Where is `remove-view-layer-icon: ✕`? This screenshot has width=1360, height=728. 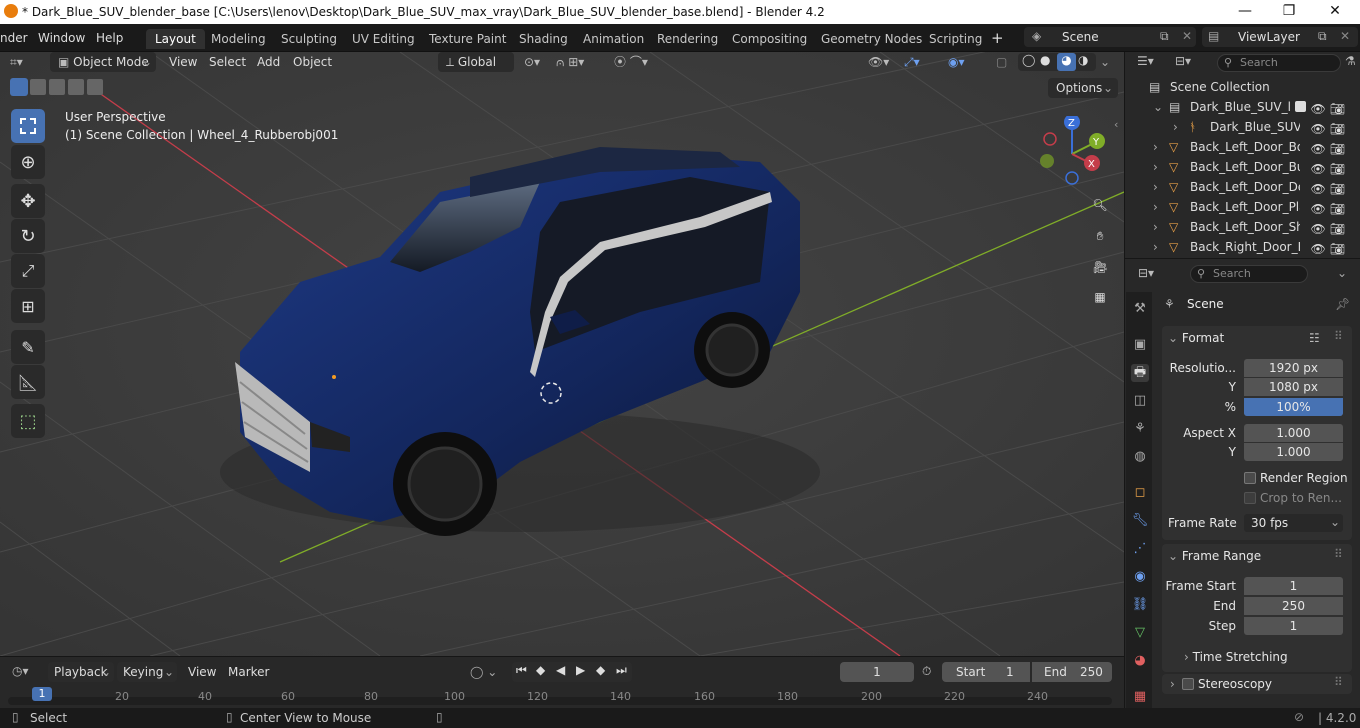 remove-view-layer-icon: ✕ is located at coordinates (1345, 36).